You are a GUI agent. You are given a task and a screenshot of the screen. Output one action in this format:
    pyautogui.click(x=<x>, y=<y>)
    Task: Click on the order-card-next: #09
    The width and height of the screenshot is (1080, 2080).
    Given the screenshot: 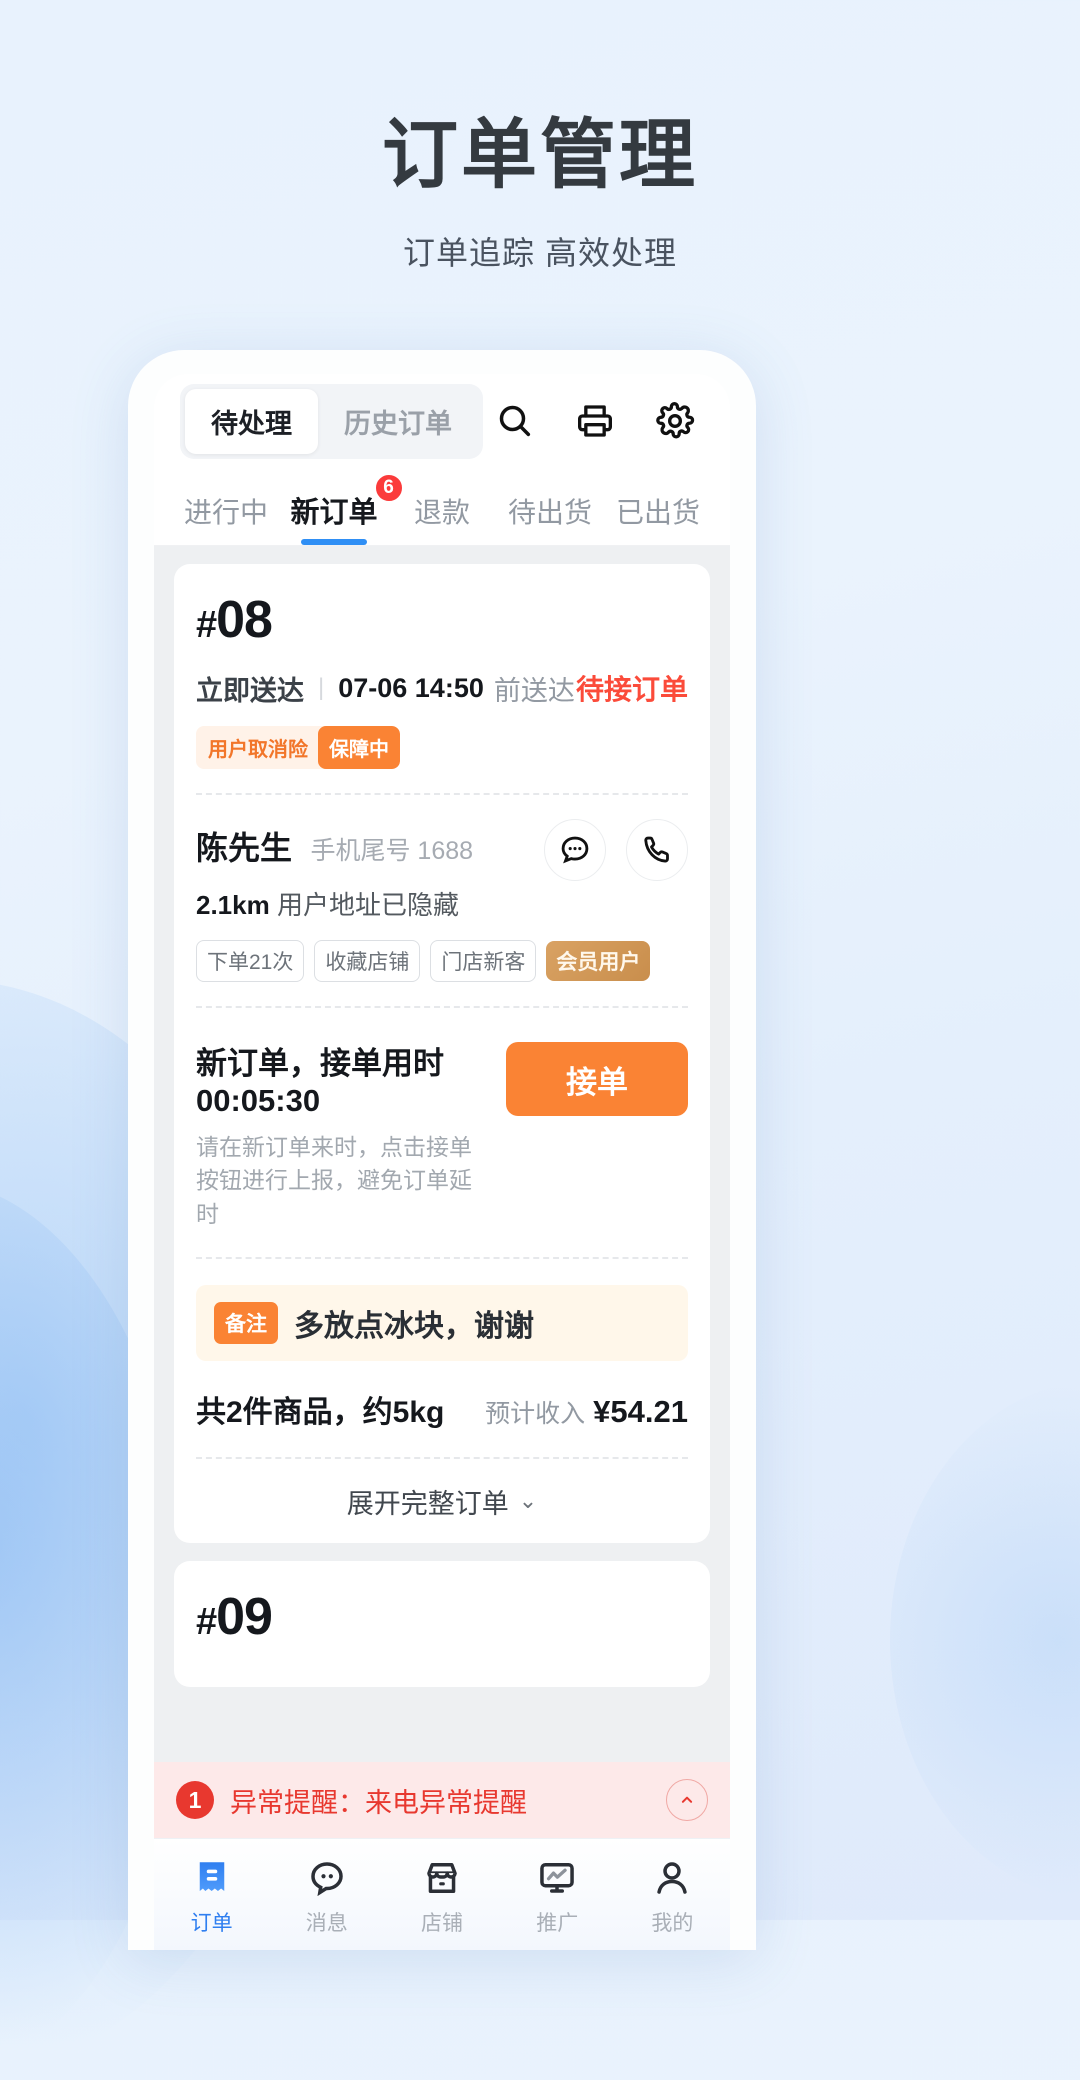 What is the action you would take?
    pyautogui.click(x=442, y=1624)
    